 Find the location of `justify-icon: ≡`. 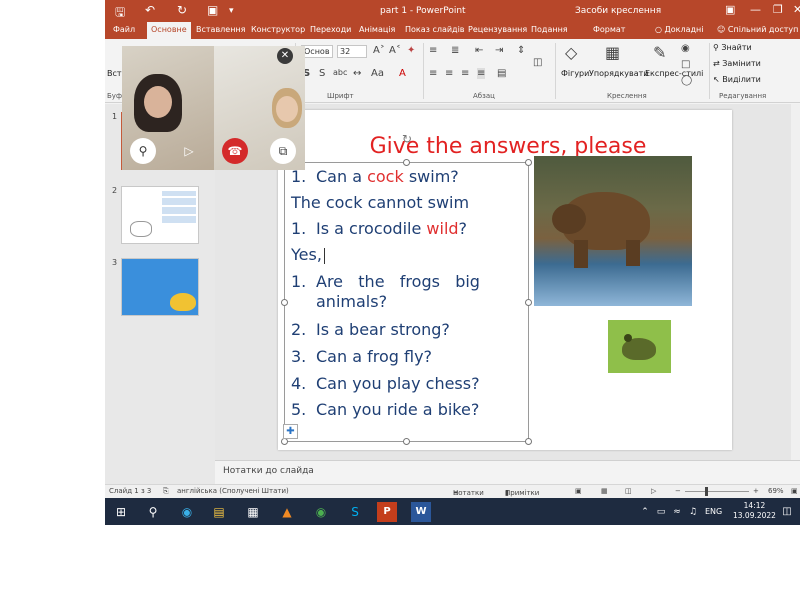

justify-icon: ≡ is located at coordinates (481, 73).